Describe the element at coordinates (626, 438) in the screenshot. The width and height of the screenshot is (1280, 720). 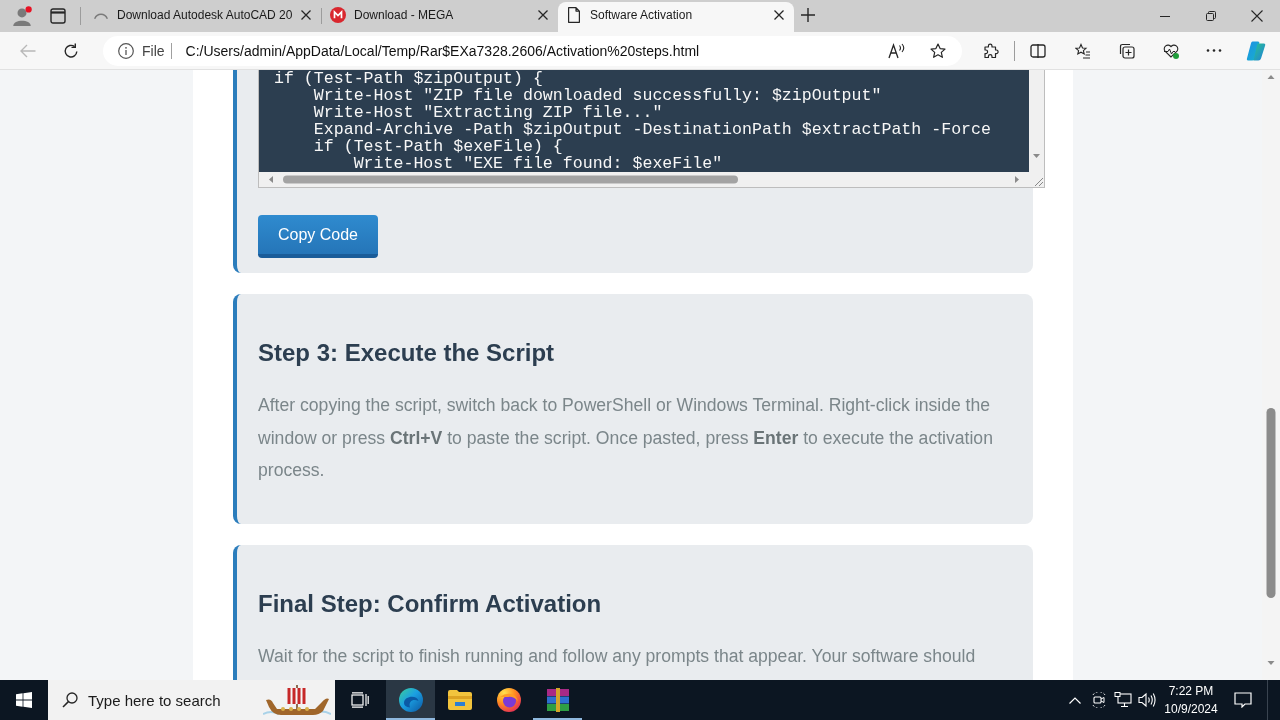
I see `section-paragraph: After copying the script, switch back to PowerShell or Windows Terminal. Right-click inside the window or press Ctrl+V to paste the script. Once pasted, press Enter to execute the activation process.` at that location.